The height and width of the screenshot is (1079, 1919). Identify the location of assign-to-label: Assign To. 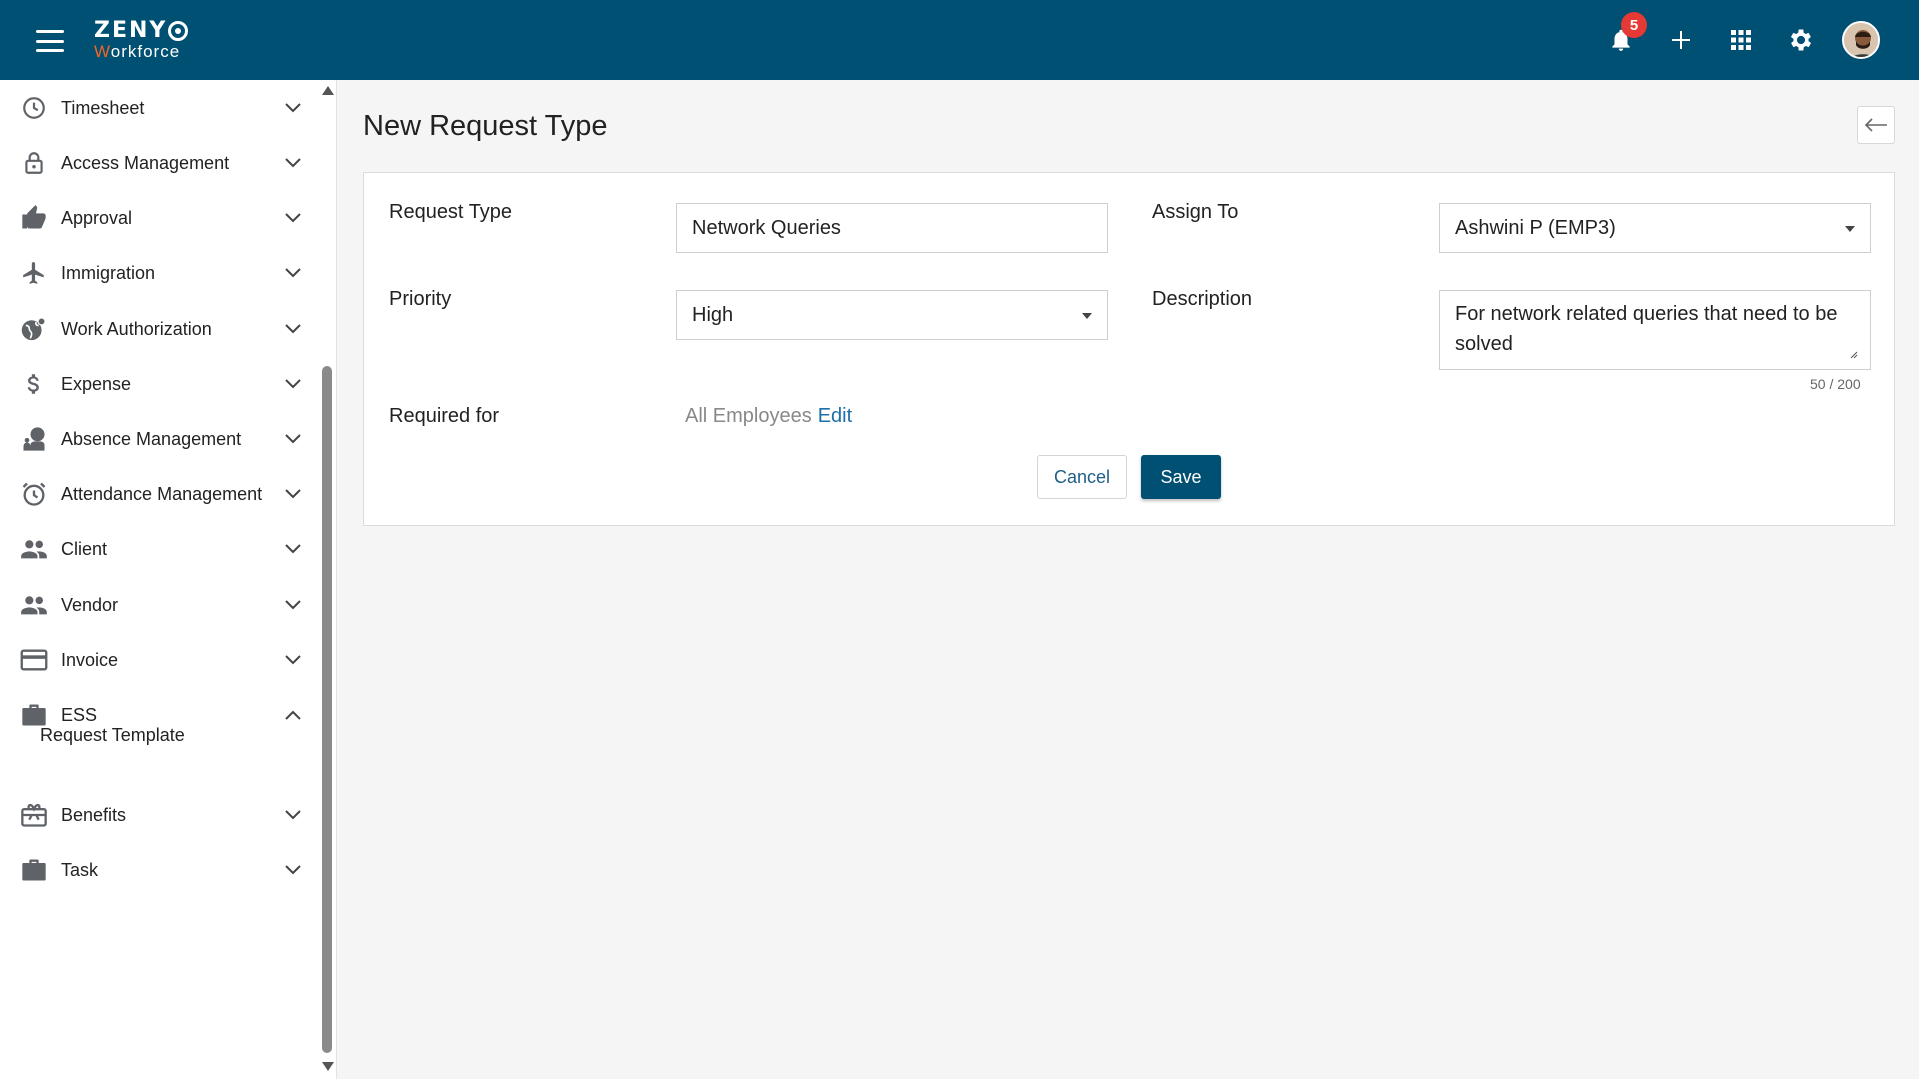
(1195, 212).